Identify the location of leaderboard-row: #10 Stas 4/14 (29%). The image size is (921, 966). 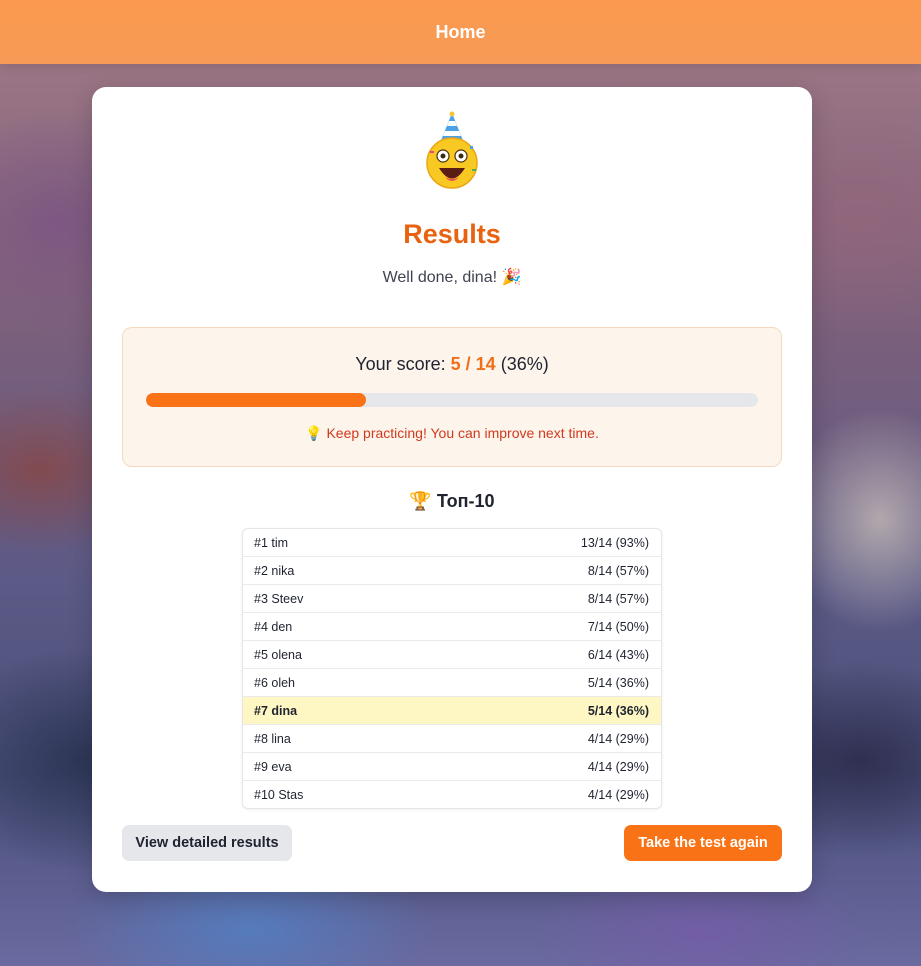
(452, 794).